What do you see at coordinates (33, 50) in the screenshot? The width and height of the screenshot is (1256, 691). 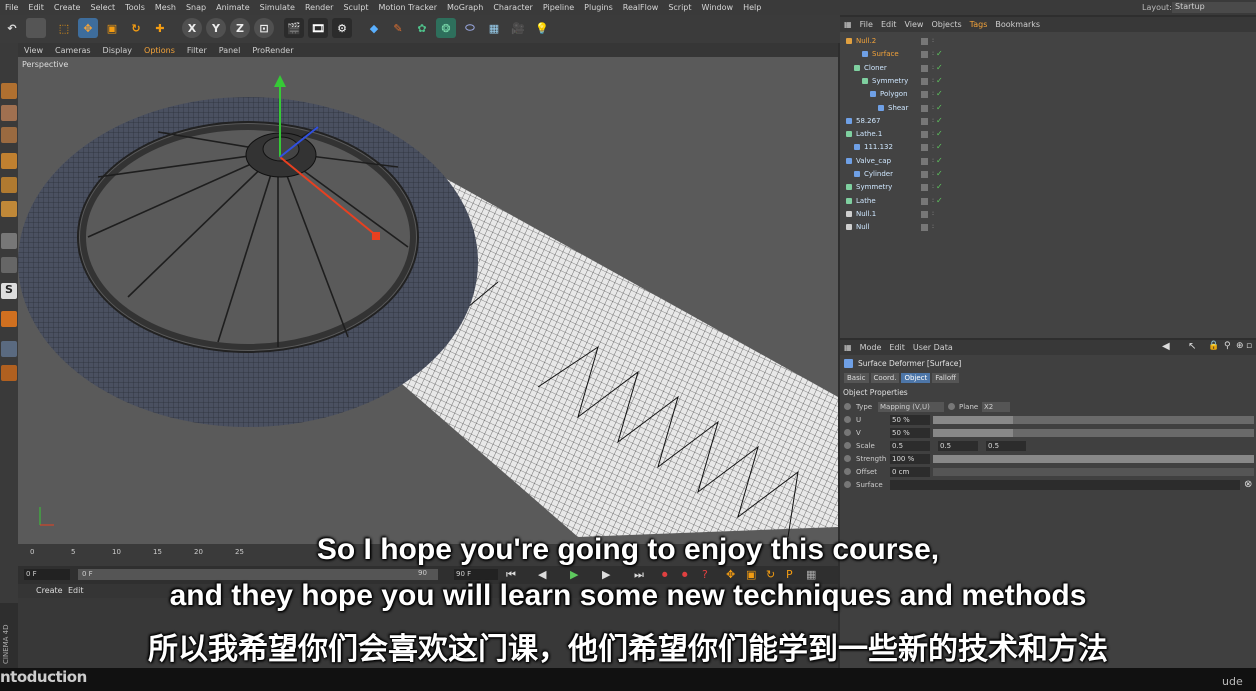 I see `viewport-menu-view: View` at bounding box center [33, 50].